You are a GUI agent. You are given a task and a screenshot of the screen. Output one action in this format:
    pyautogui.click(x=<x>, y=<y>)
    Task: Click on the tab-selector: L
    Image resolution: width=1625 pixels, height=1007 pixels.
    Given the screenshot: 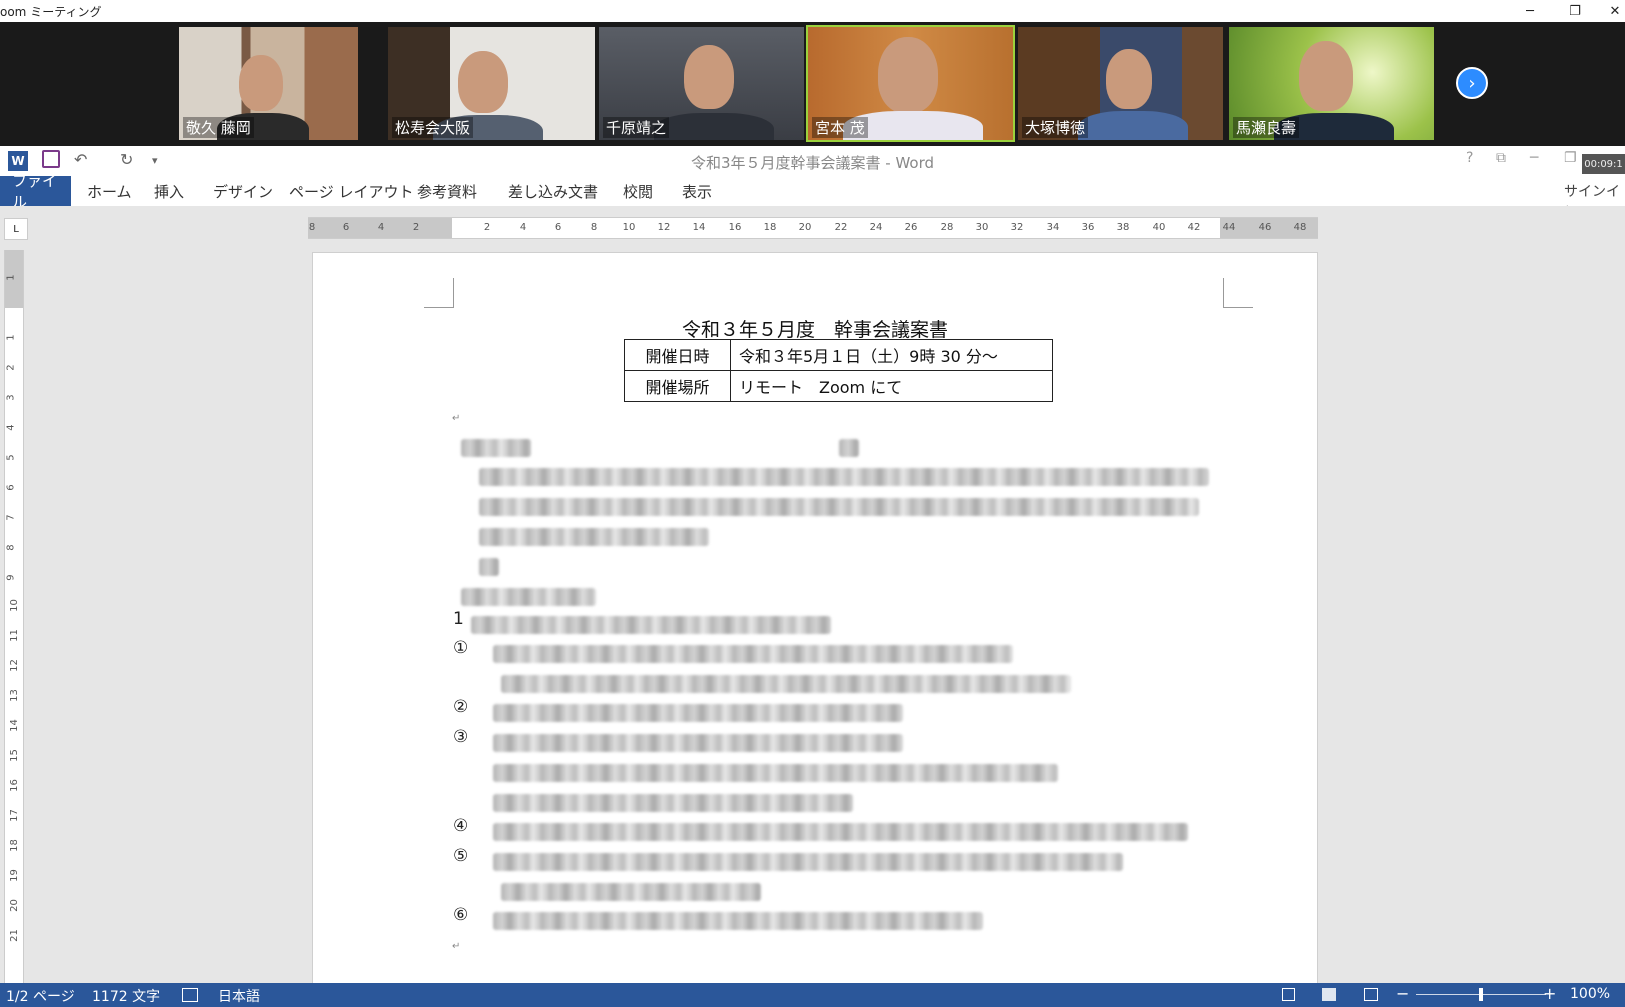 What is the action you would take?
    pyautogui.click(x=16, y=229)
    